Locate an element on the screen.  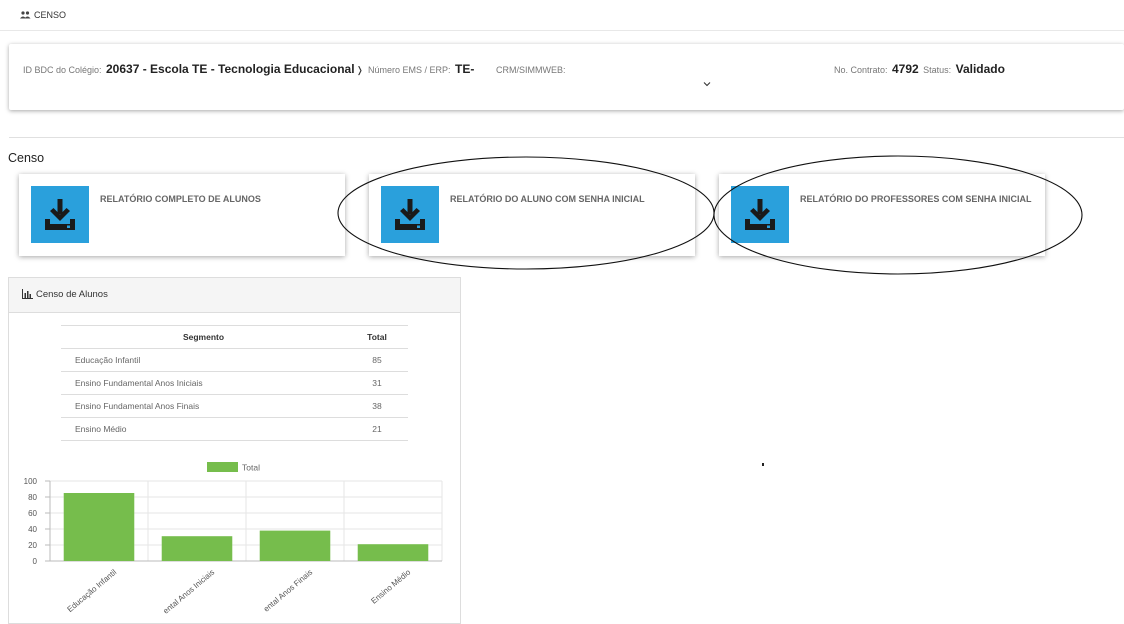
panel-title: Censo de Alunos is located at coordinates (72, 294).